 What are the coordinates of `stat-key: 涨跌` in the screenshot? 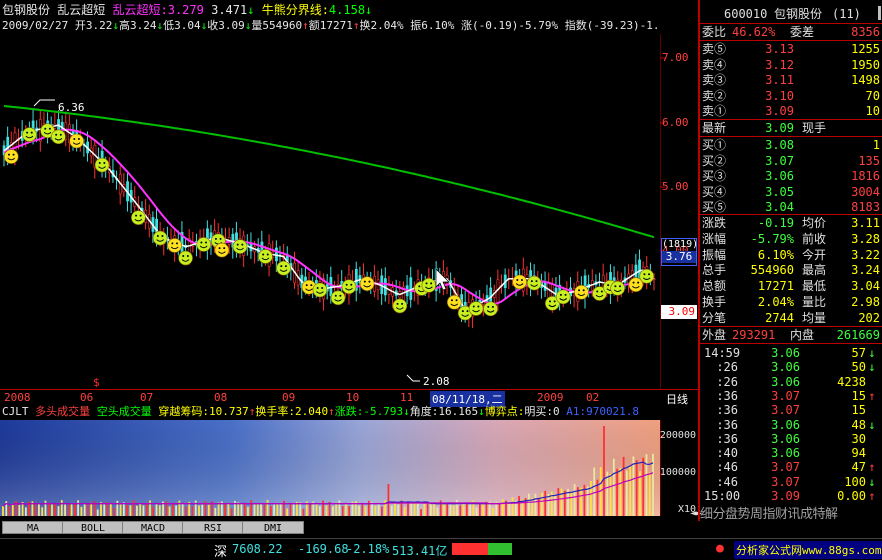 It's located at (714, 223).